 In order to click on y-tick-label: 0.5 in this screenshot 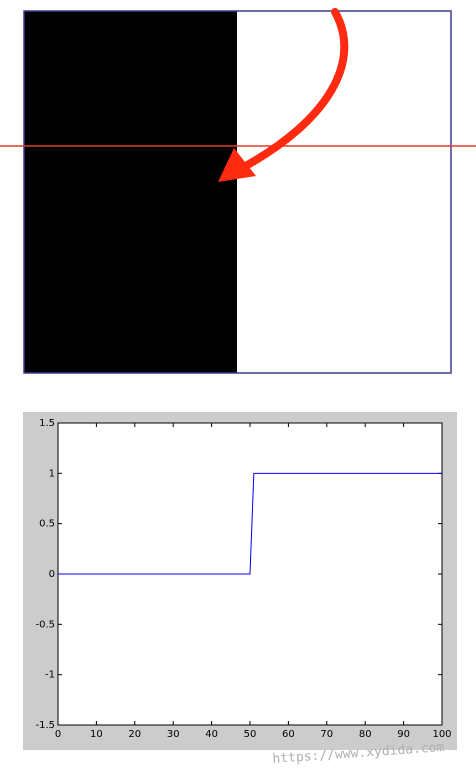, I will do `click(47, 524)`.